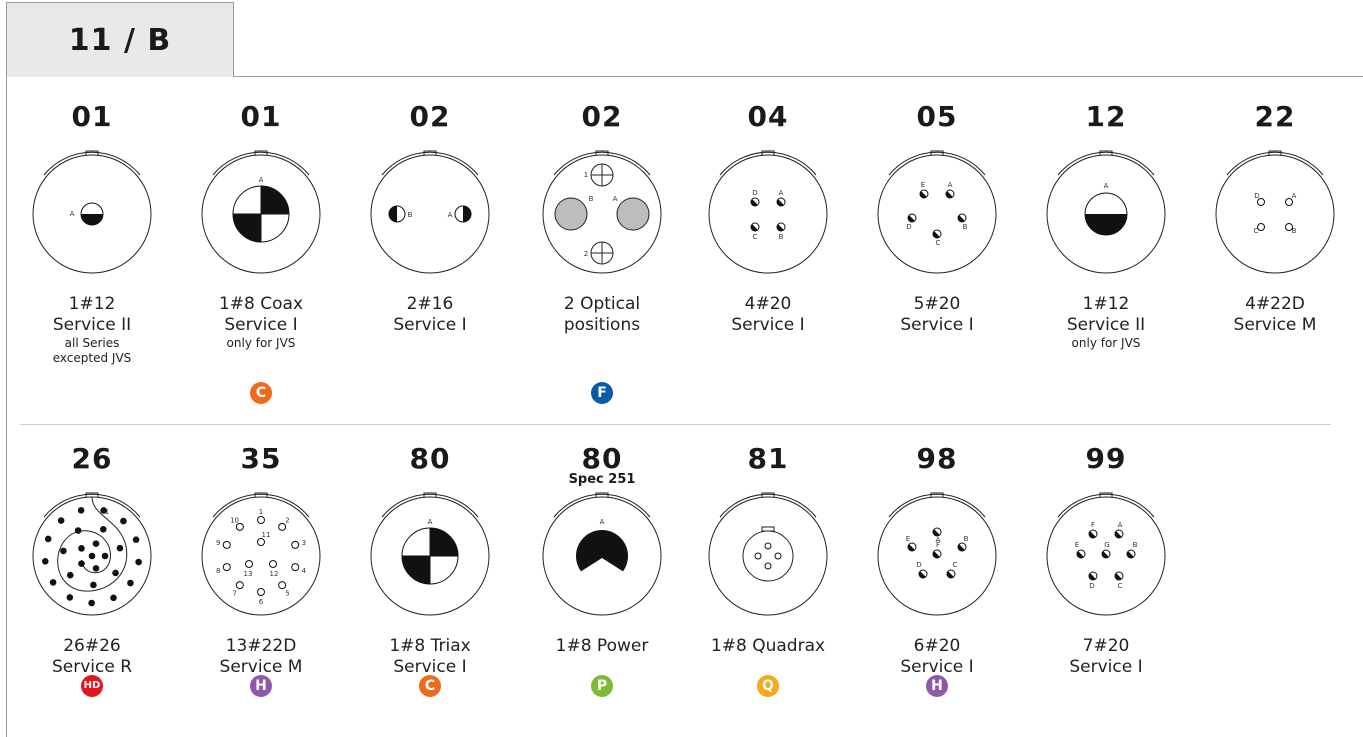  What do you see at coordinates (602, 315) in the screenshot?
I see `contact-description: 2 Optical positions` at bounding box center [602, 315].